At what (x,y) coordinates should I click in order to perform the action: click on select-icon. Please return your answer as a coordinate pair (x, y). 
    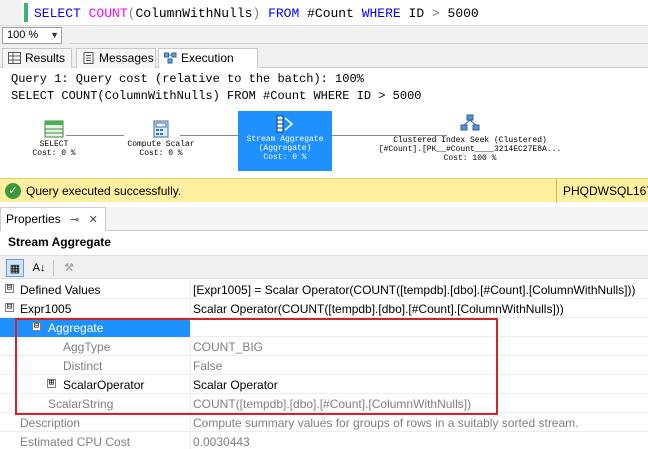
    Looking at the image, I should click on (54, 129).